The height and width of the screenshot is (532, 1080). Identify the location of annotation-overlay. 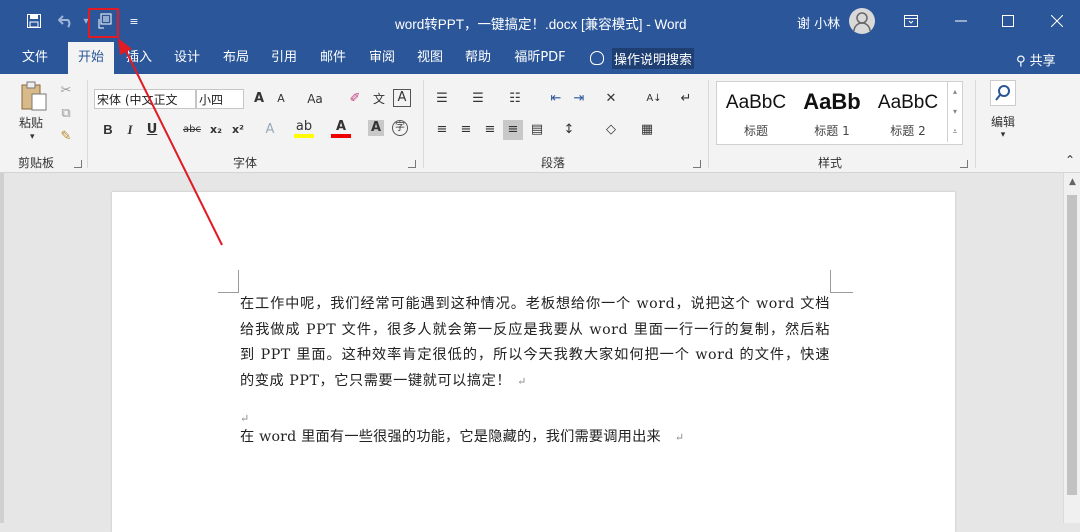
(155, 127).